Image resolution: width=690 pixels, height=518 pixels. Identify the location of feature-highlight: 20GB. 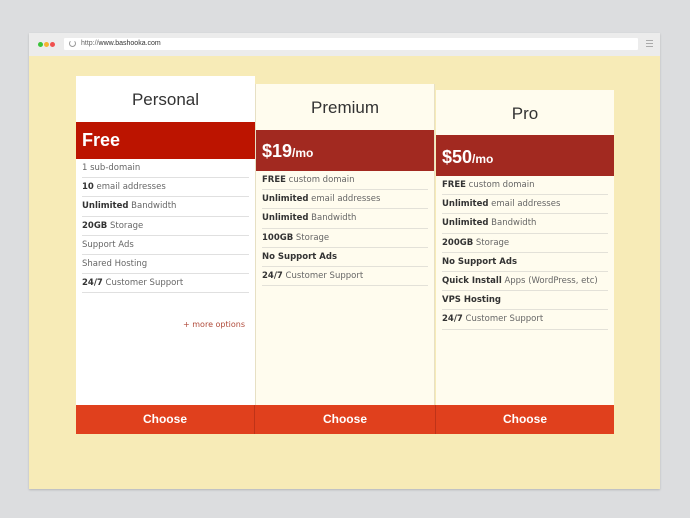
(95, 225).